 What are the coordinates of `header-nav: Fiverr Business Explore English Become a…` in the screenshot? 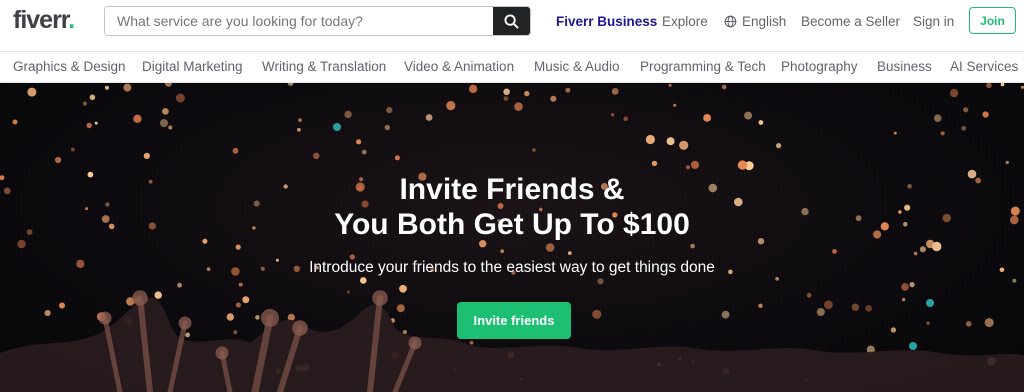 It's located at (512, 21).